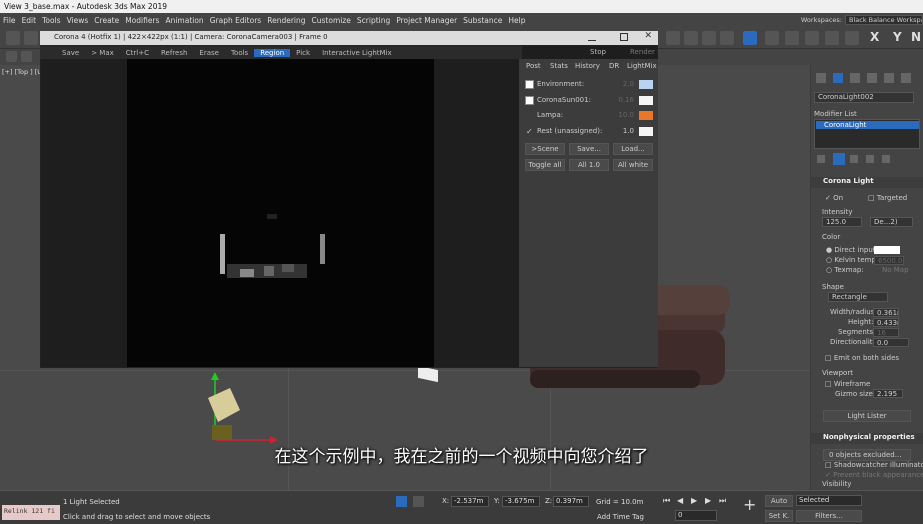 The width and height of the screenshot is (923, 524). I want to click on wireframe-checkbox: □ Wireframe, so click(847, 384).